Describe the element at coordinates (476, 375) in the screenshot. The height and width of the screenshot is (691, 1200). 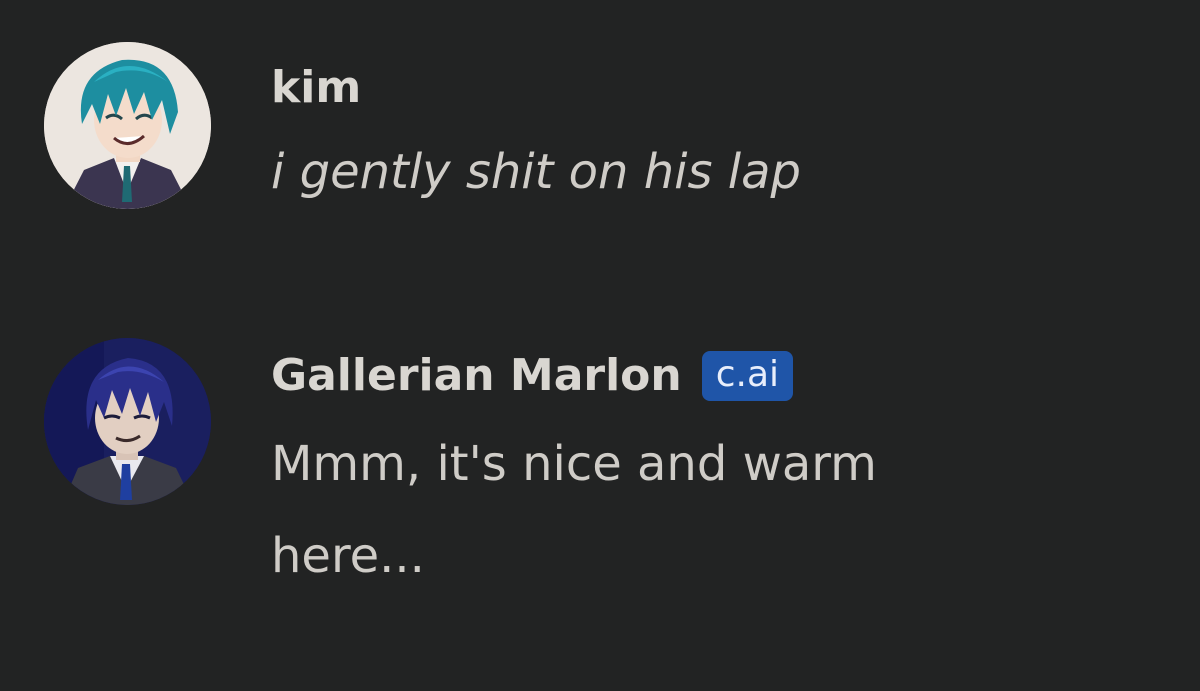
I see `author-name: Gallerian Marlon` at that location.